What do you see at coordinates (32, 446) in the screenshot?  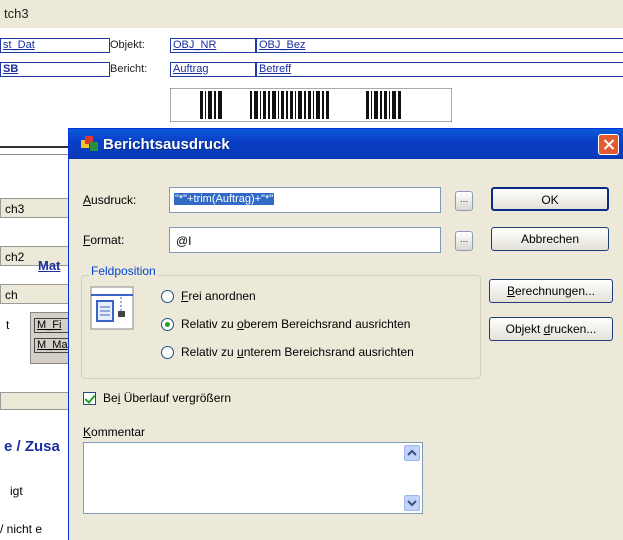 I see `section-label: e / Zusa` at bounding box center [32, 446].